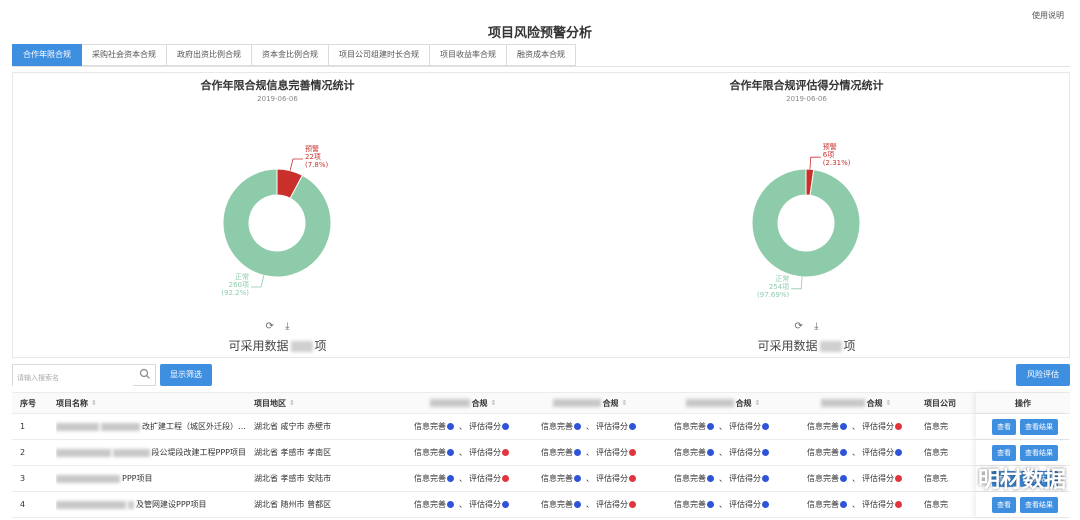  What do you see at coordinates (1023, 403) in the screenshot?
I see `col-op-label: 操作` at bounding box center [1023, 403].